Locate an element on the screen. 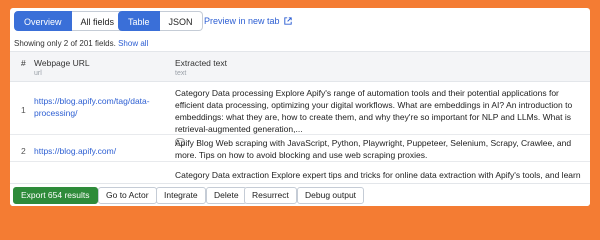 The image size is (600, 240). field-count-notice: Showing only 2 of 201 fields. Show all is located at coordinates (81, 43).